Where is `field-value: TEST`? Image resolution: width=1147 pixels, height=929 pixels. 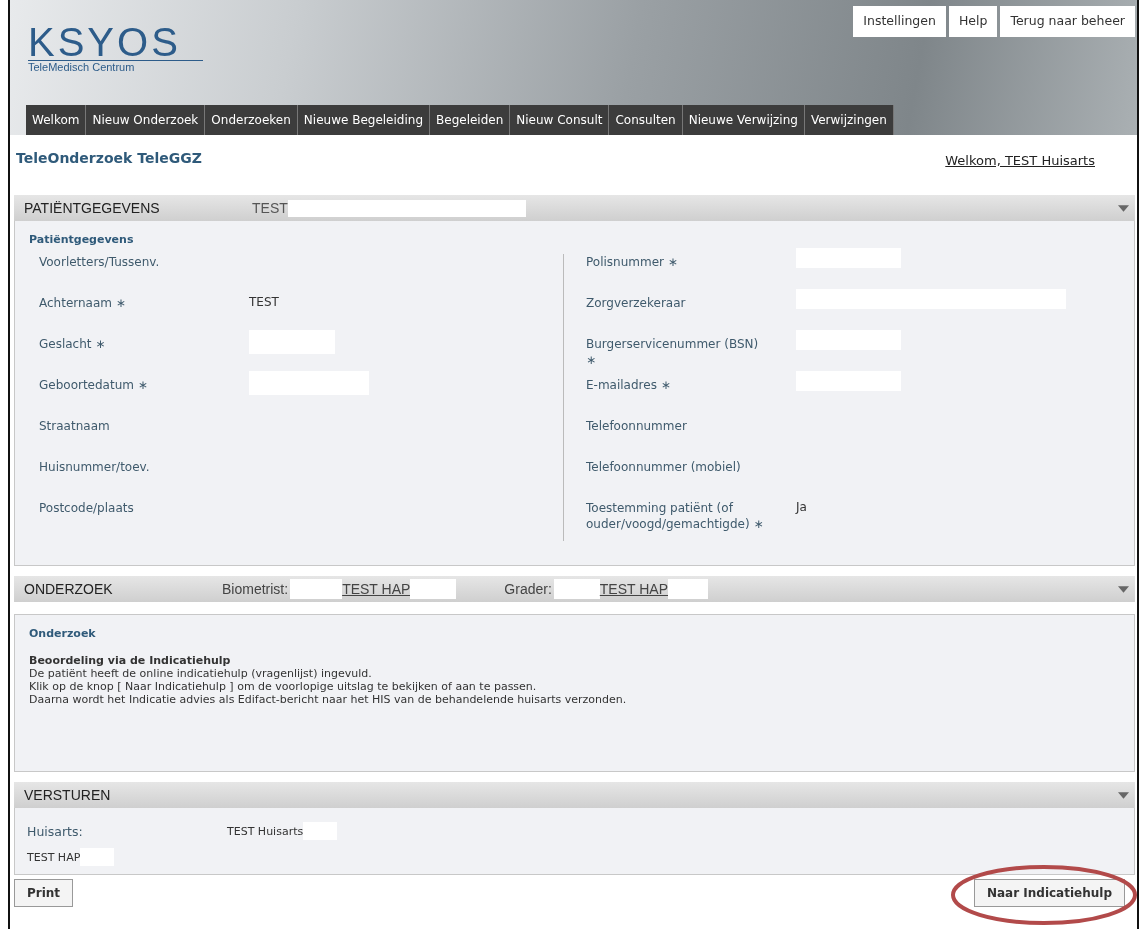 field-value: TEST is located at coordinates (264, 302).